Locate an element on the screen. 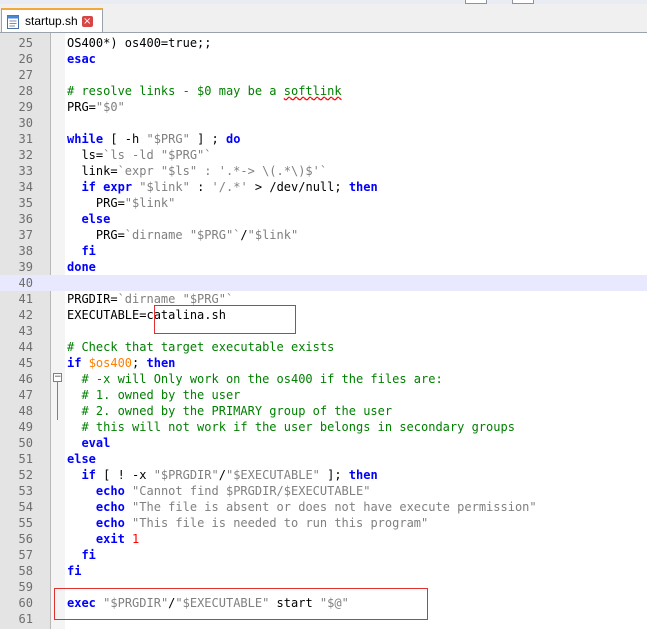  code-line: 30 is located at coordinates (323, 123).